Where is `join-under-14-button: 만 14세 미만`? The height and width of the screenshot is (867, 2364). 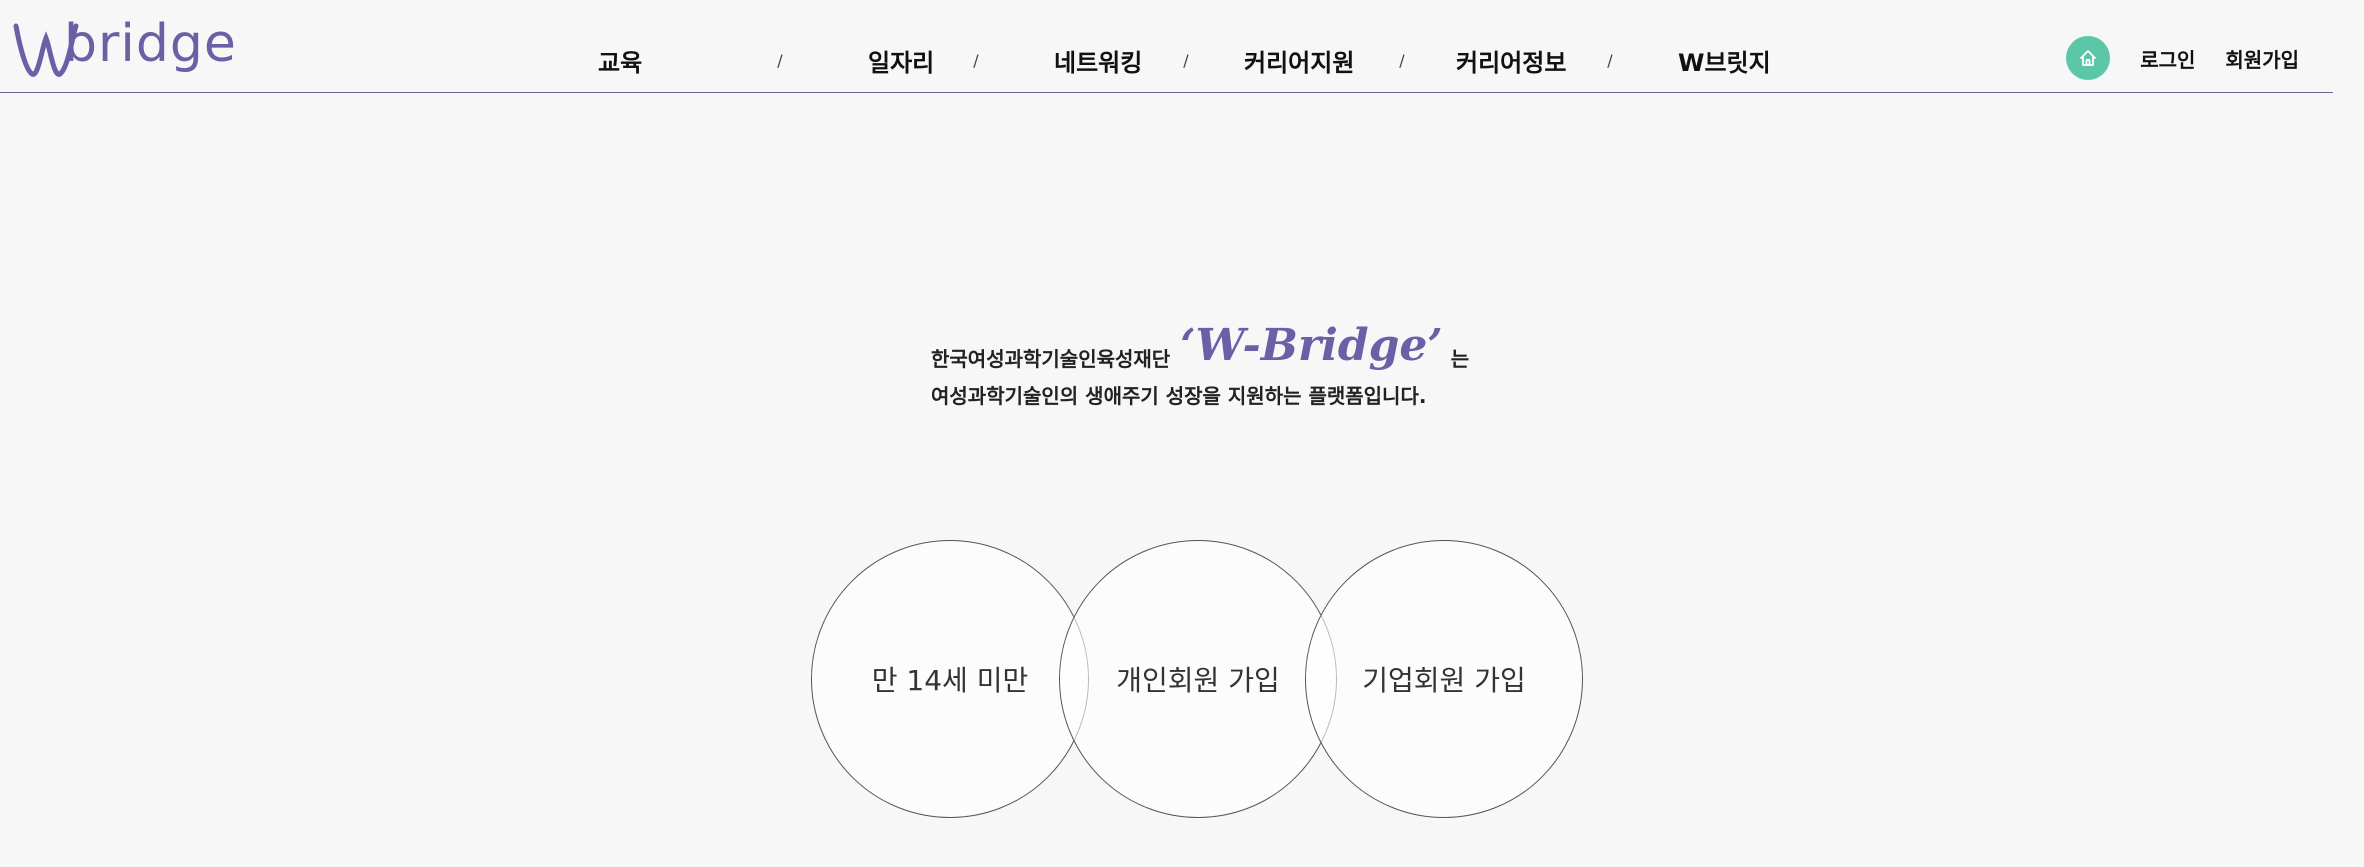
join-under-14-button: 만 14세 미만 is located at coordinates (950, 679).